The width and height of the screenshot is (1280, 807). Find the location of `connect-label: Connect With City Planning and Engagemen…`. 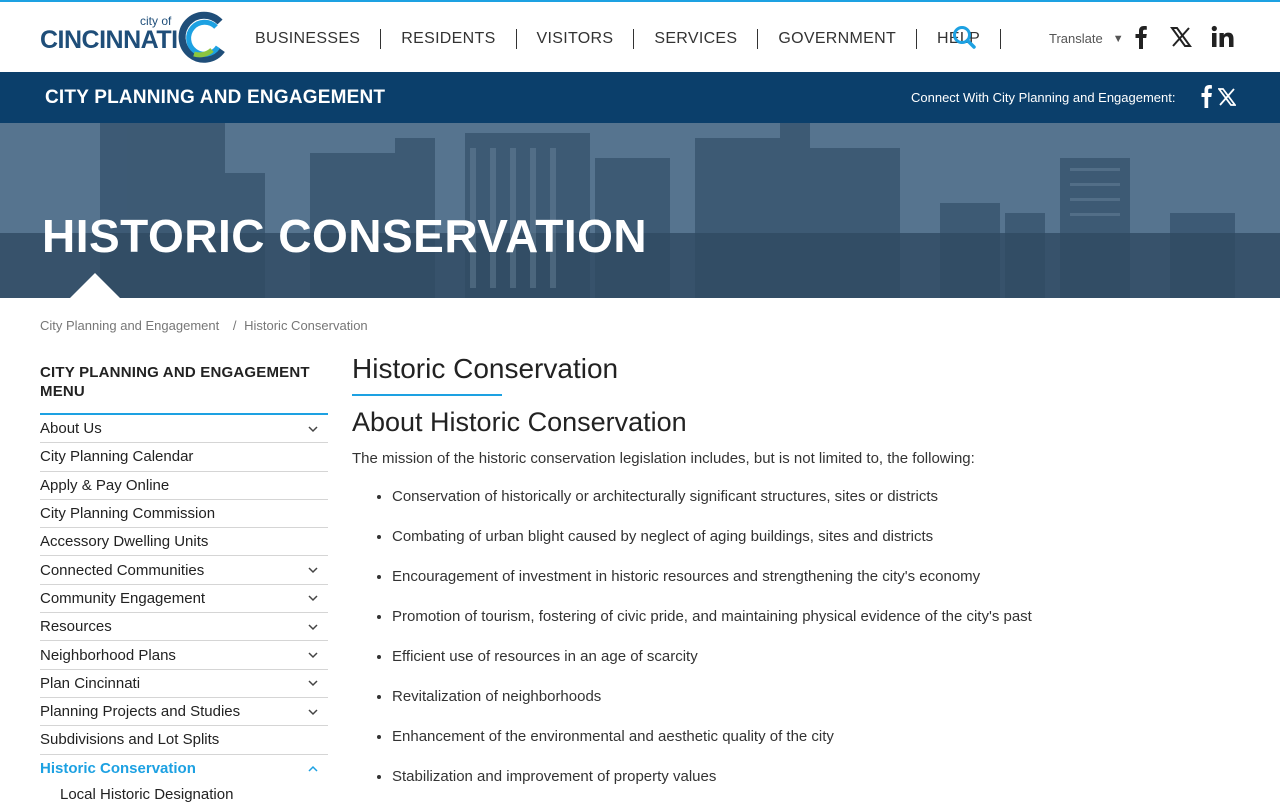

connect-label: Connect With City Planning and Engagemen… is located at coordinates (1043, 97).